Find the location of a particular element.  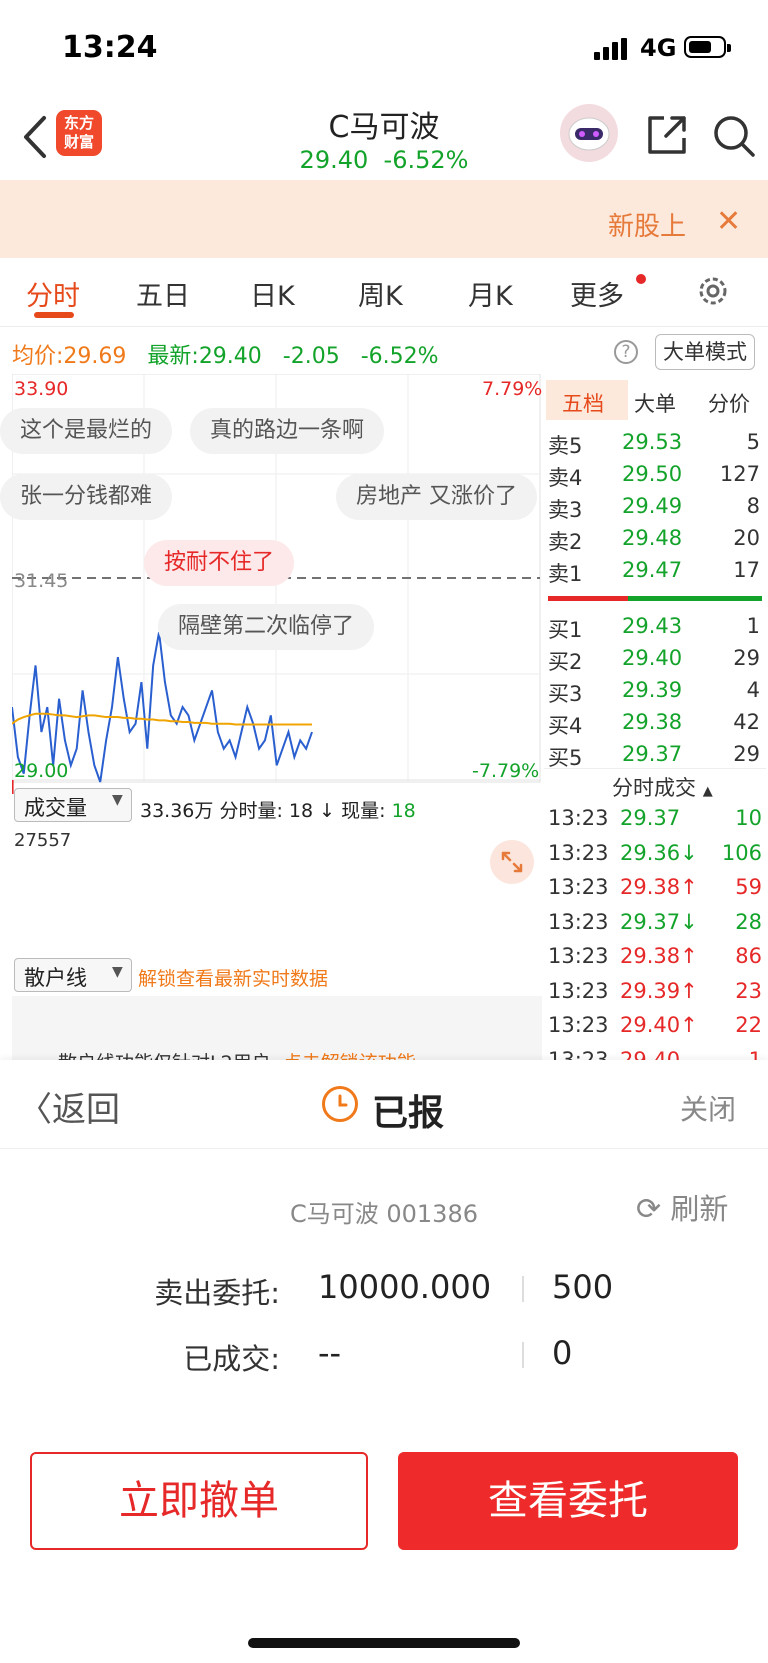

banner-close-icon: ✕ is located at coordinates (728, 221).